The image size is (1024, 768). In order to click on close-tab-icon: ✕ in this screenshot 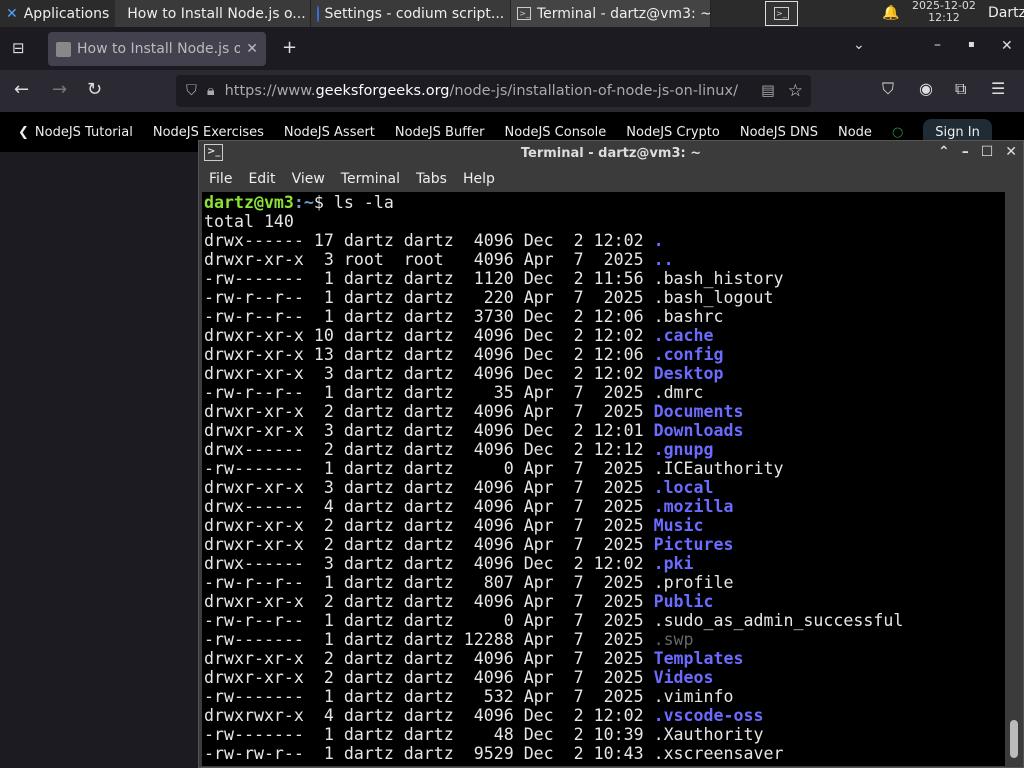, I will do `click(252, 49)`.